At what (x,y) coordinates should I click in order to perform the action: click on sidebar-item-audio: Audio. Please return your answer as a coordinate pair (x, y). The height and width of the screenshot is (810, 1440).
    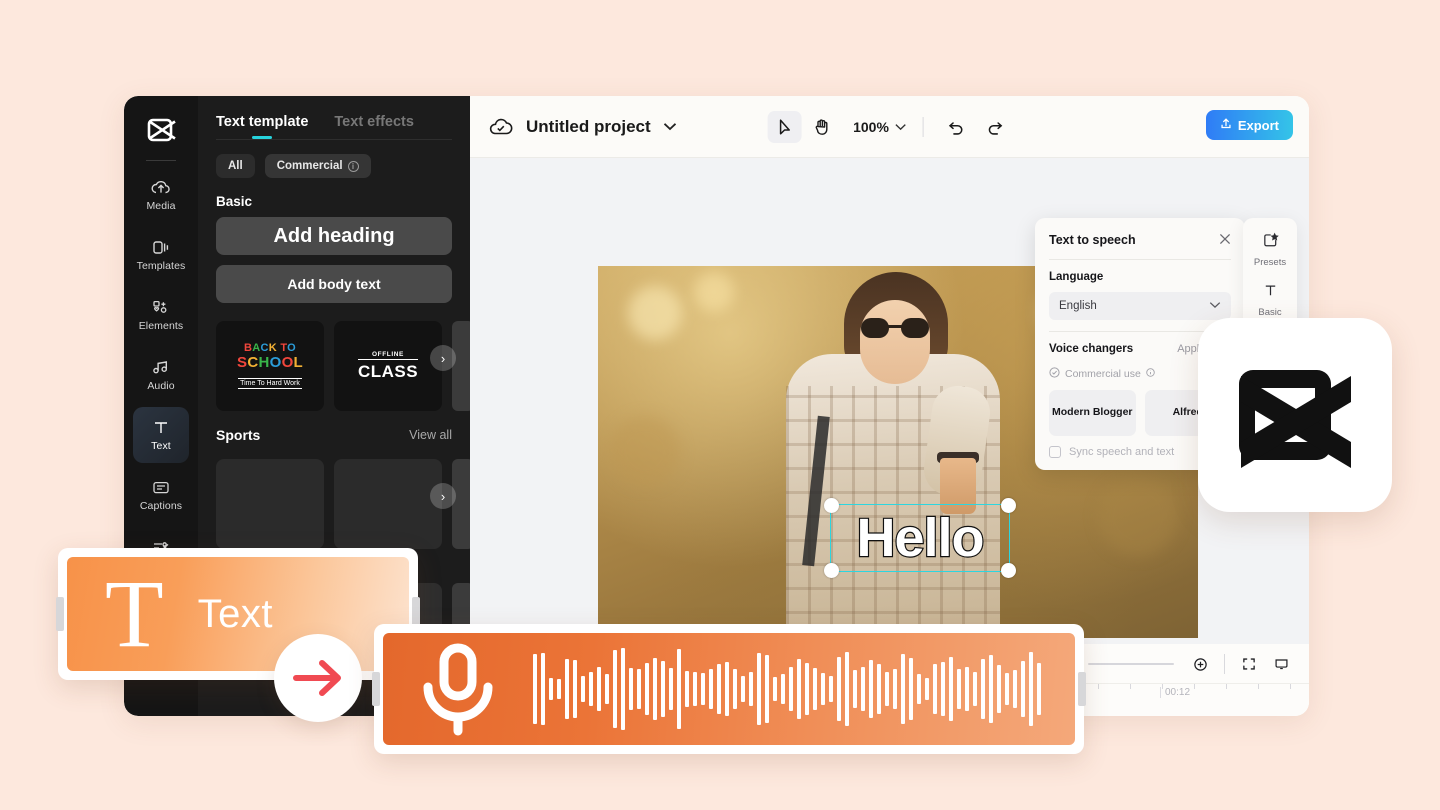
    Looking at the image, I should click on (161, 375).